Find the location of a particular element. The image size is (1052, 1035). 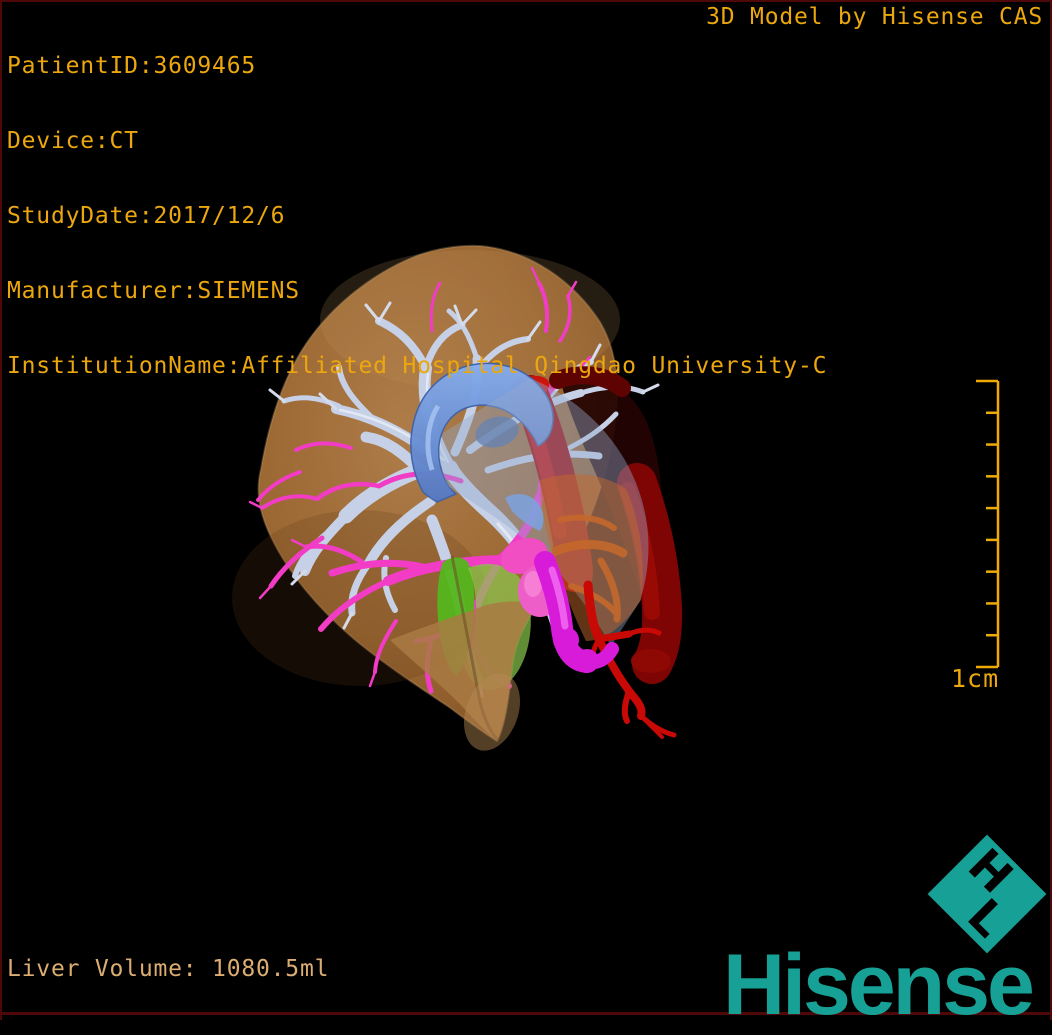

patient-id: PatientID:3609465 is located at coordinates (132, 66).